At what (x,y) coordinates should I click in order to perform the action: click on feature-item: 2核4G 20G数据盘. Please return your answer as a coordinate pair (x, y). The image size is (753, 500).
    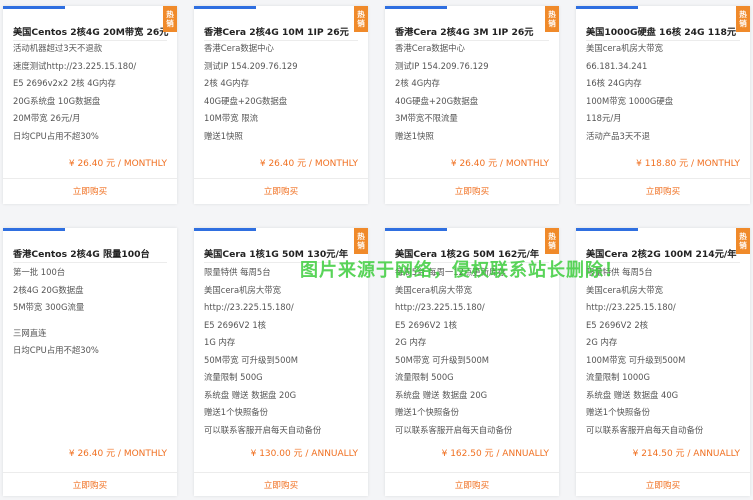
    Looking at the image, I should click on (48, 289).